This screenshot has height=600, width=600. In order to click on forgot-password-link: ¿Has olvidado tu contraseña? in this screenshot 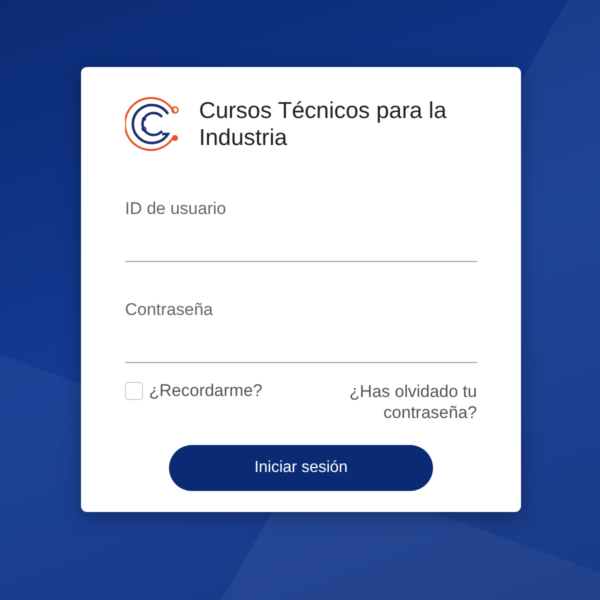, I will do `click(397, 402)`.